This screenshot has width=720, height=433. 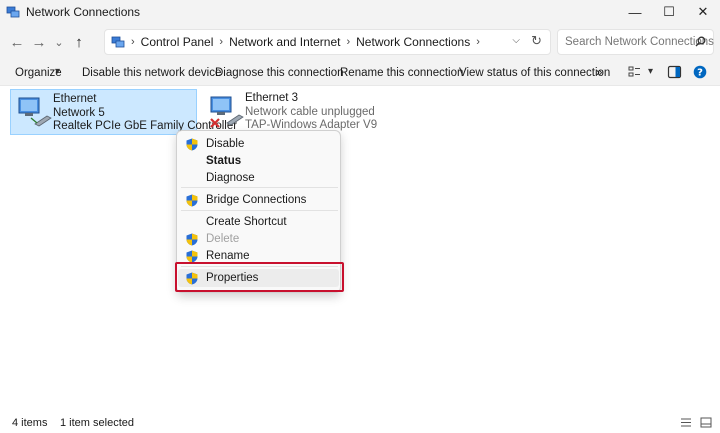 What do you see at coordinates (177, 42) in the screenshot?
I see `breadcrumb-control-panel: Control Panel` at bounding box center [177, 42].